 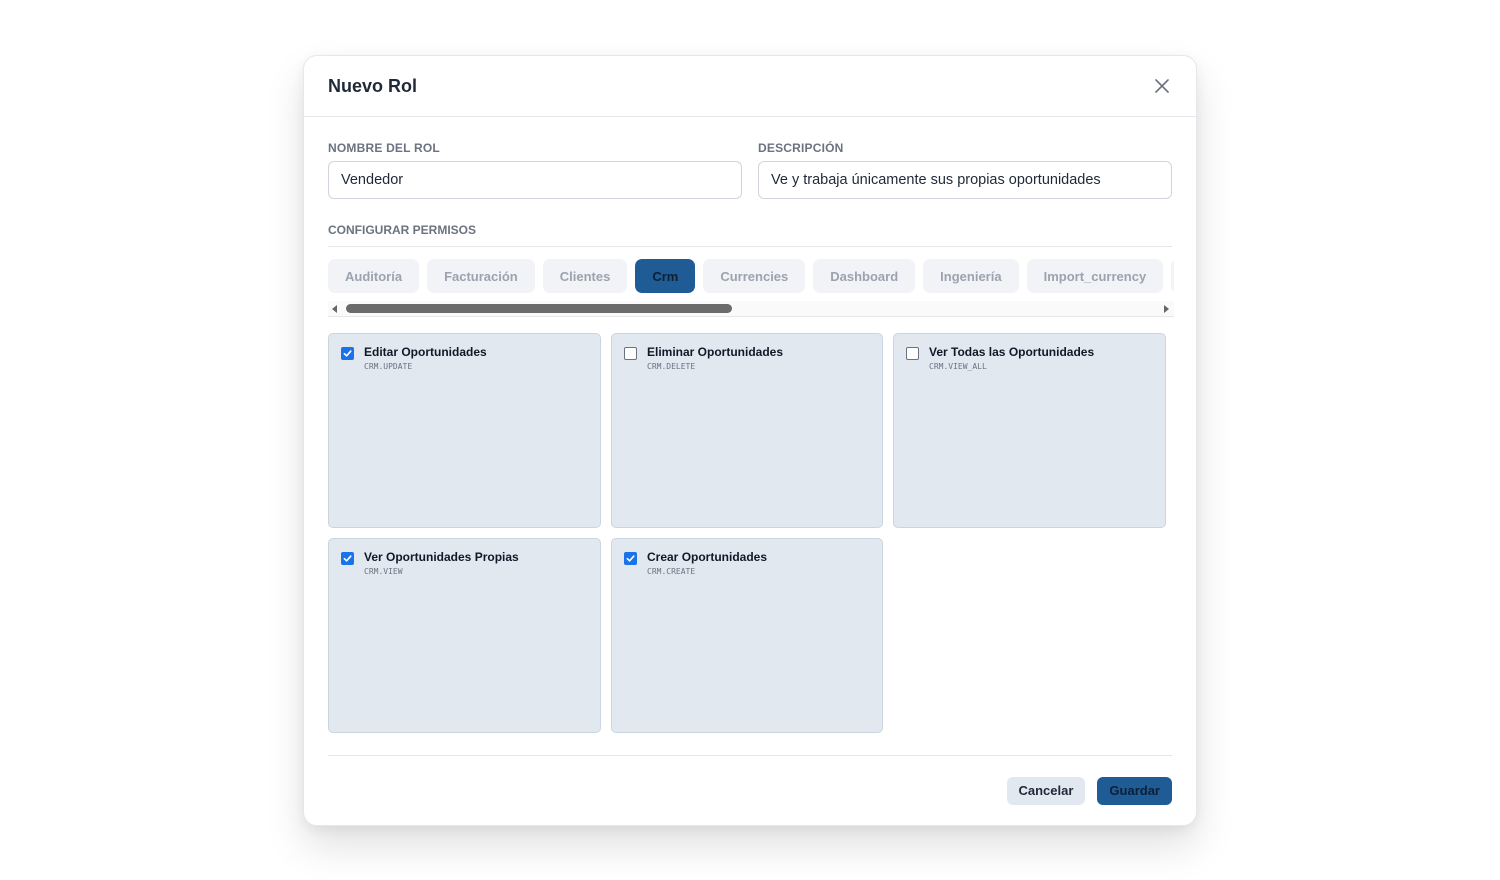 What do you see at coordinates (464, 430) in the screenshot?
I see `permission-card: Editar Oportunidades CRM.UPDATE` at bounding box center [464, 430].